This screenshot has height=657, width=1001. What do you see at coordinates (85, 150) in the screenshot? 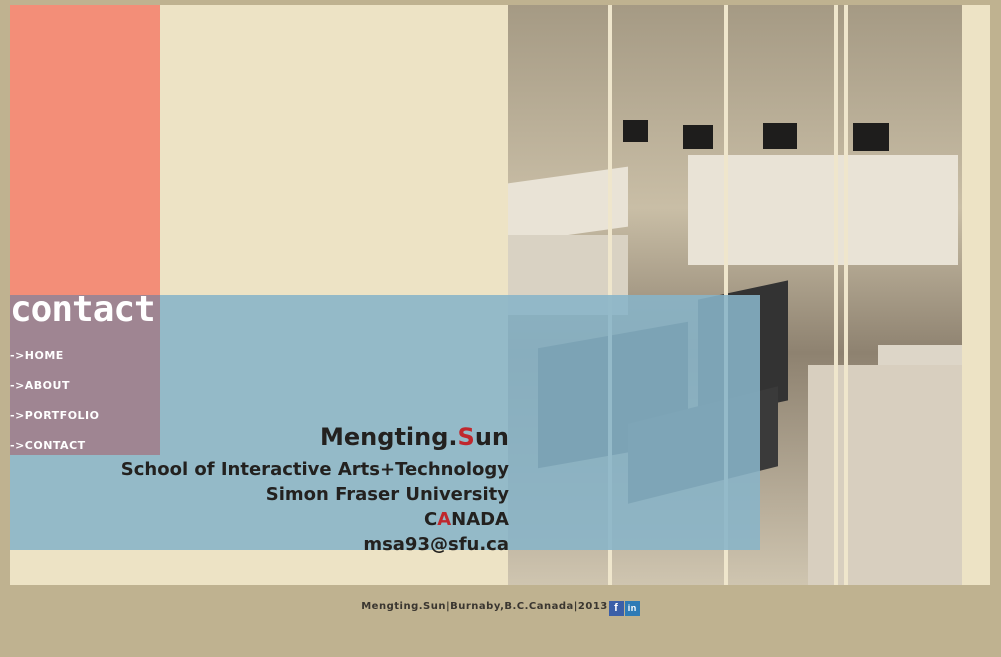
I see `salmon-block` at bounding box center [85, 150].